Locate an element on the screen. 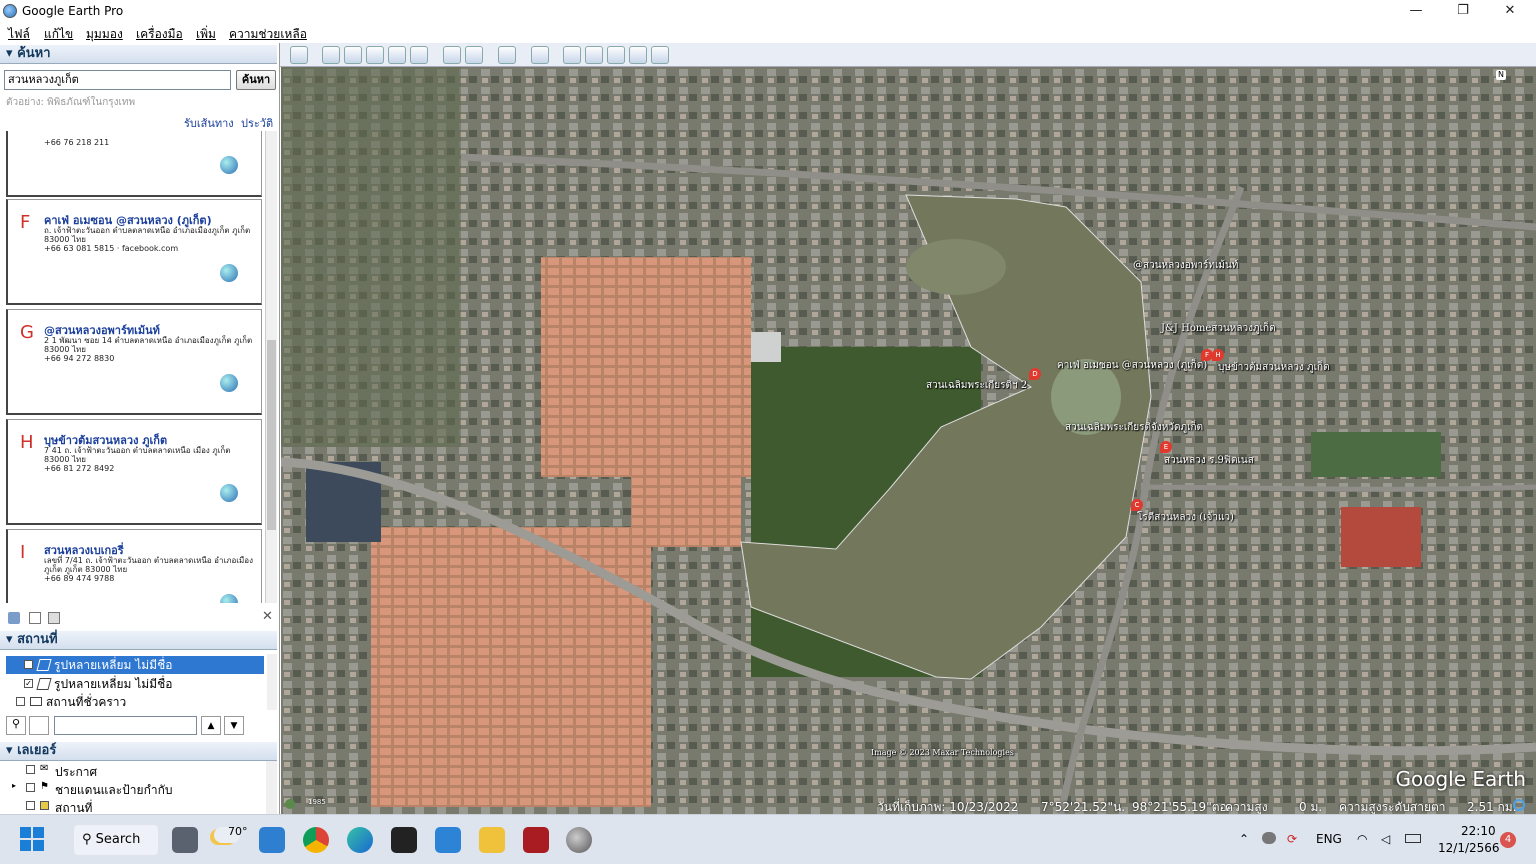 This screenshot has height=864, width=1536. expand-icon: ▸ is located at coordinates (14, 785).